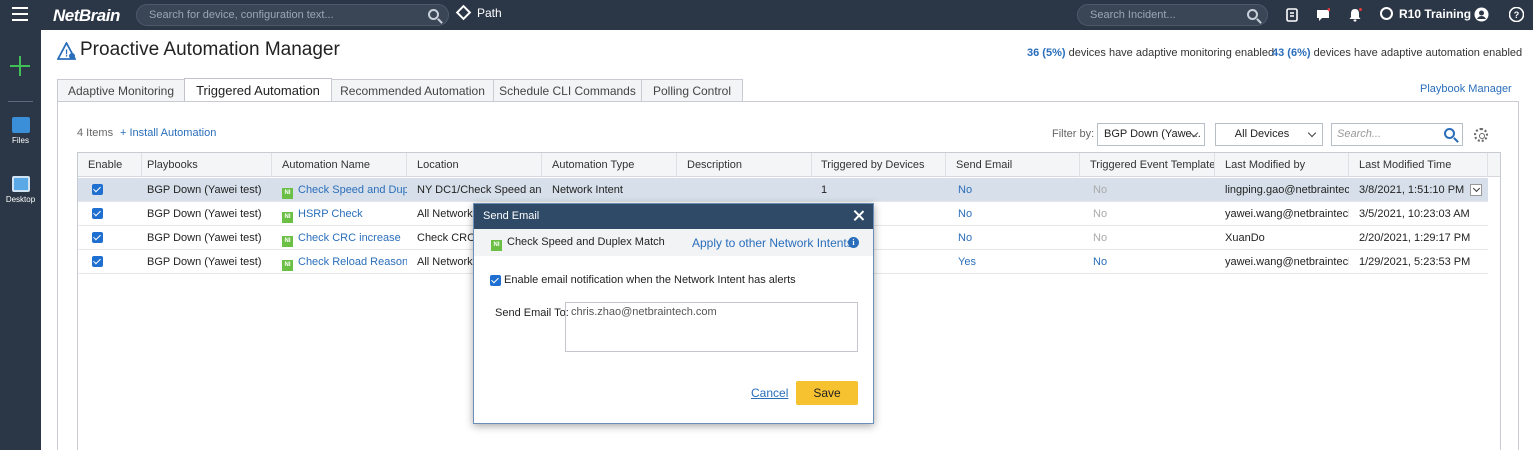  I want to click on tab-recommended-automation: Recommended Automation, so click(412, 90).